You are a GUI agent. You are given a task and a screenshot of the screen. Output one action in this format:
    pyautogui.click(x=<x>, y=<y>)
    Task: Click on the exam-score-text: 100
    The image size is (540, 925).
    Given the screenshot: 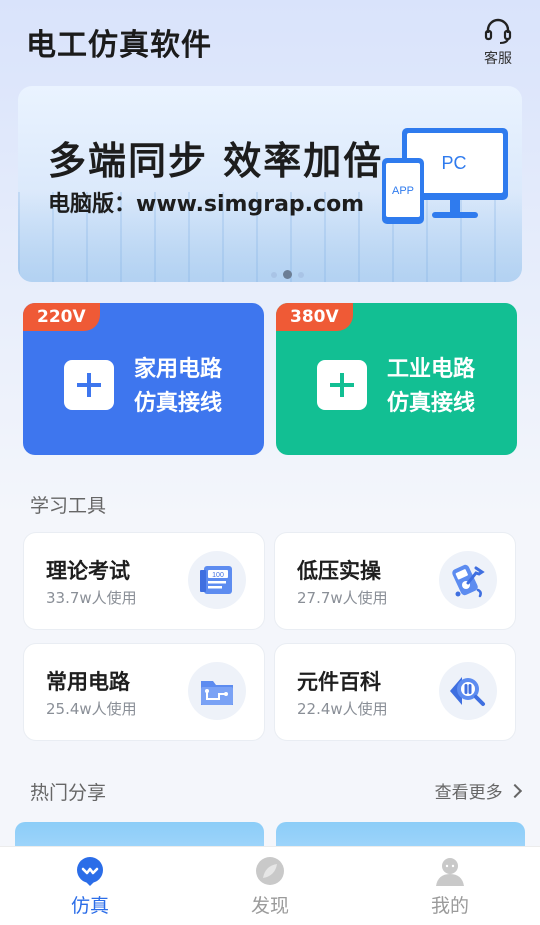 What is the action you would take?
    pyautogui.click(x=218, y=575)
    